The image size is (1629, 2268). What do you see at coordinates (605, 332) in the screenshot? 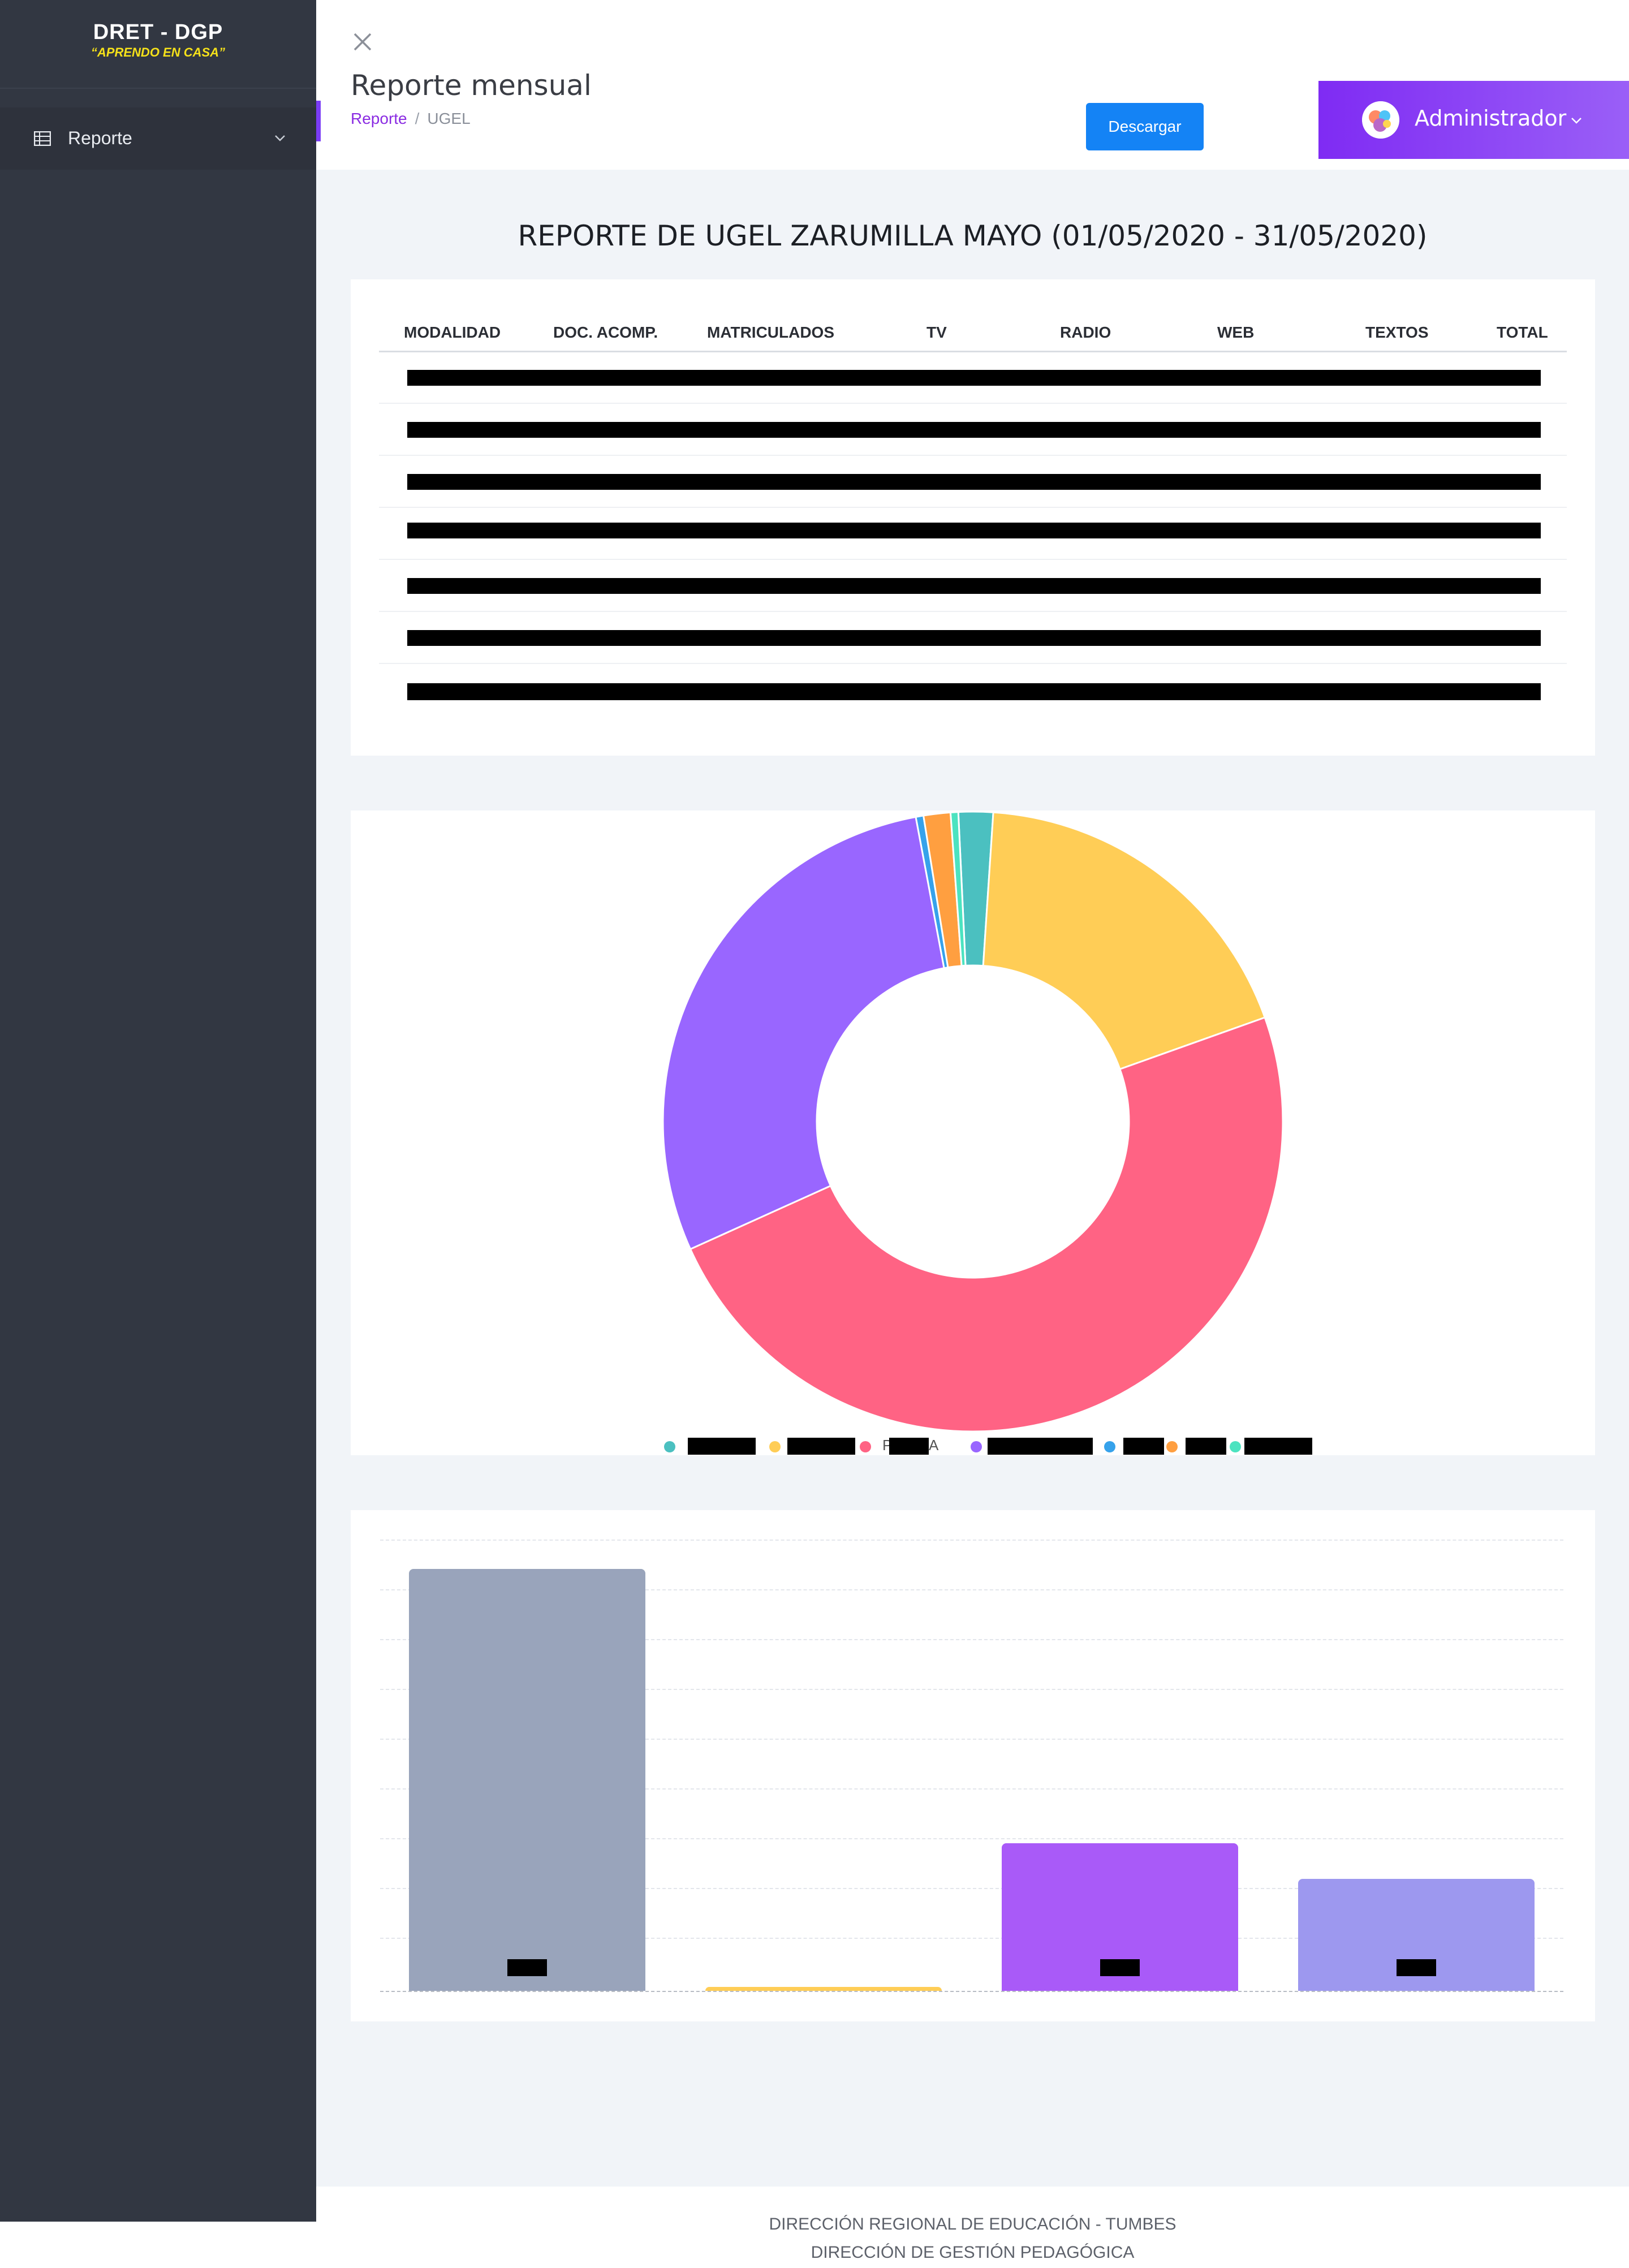
I see `column-header: DOC. ACOMP.` at bounding box center [605, 332].